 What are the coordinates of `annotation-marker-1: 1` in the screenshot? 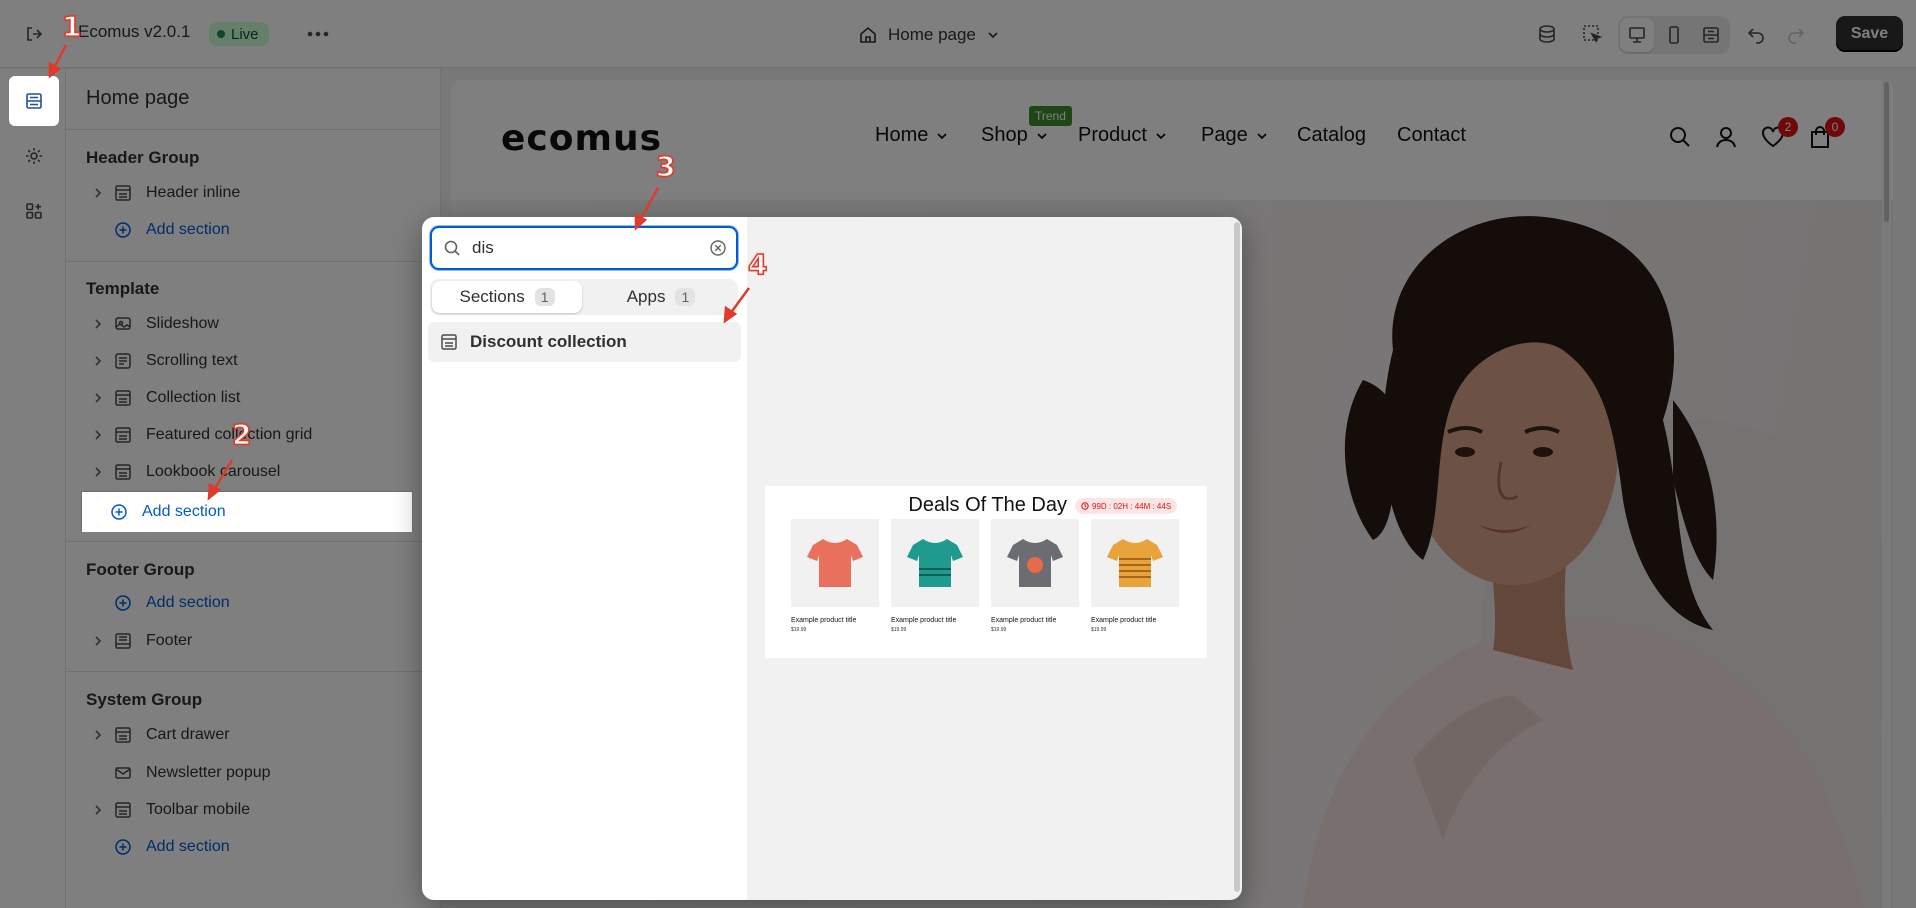 It's located at (71, 26).